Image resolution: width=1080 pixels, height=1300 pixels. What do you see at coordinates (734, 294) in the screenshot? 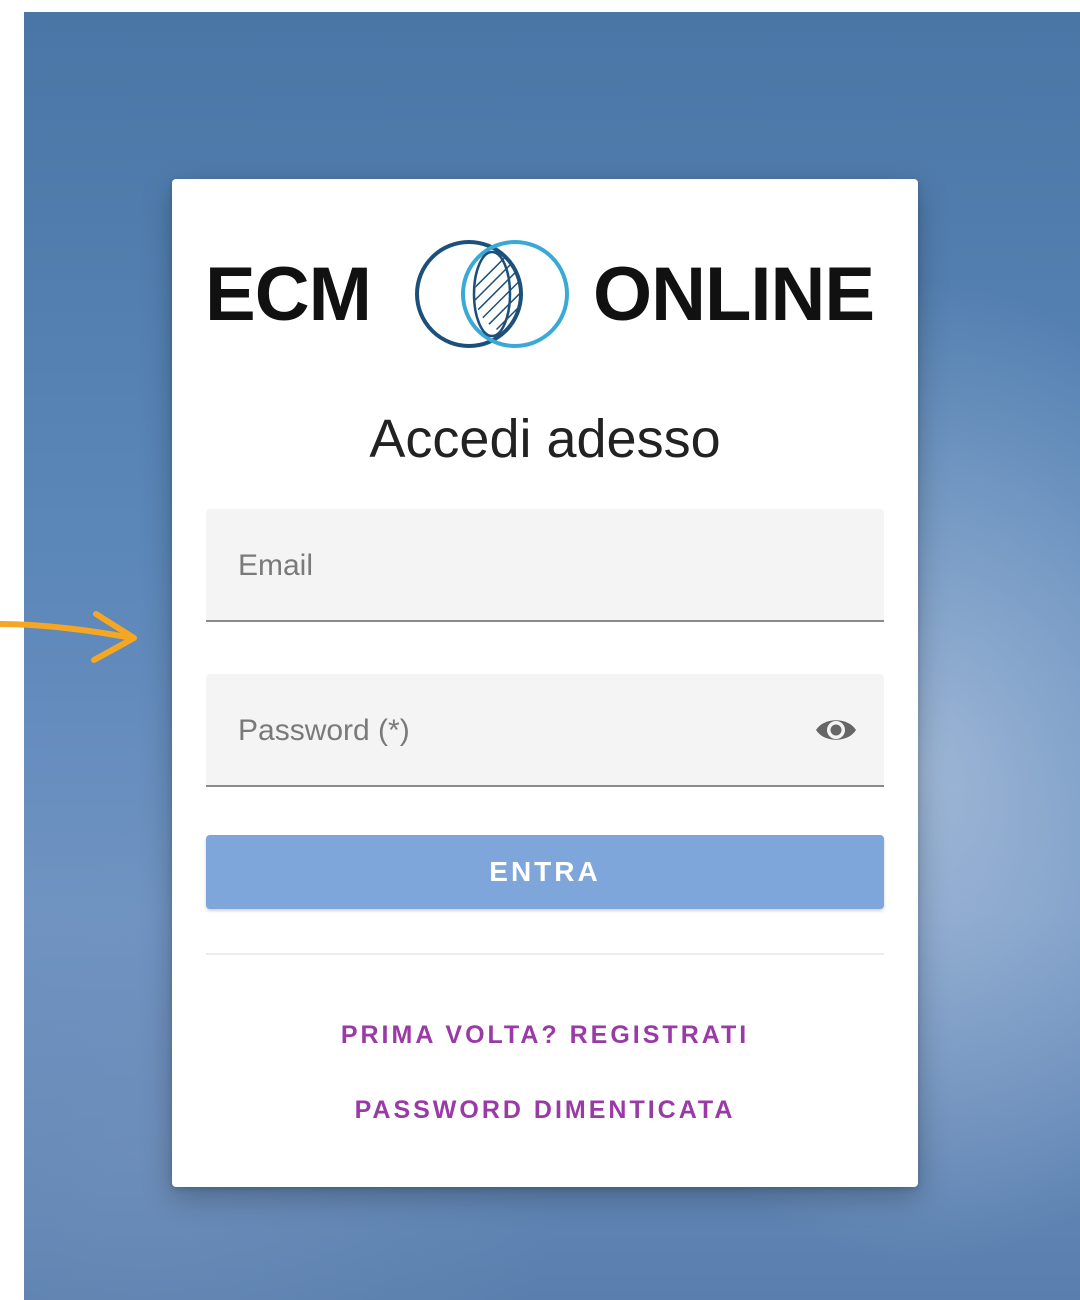
I see `logo-text-online: ONLINE` at bounding box center [734, 294].